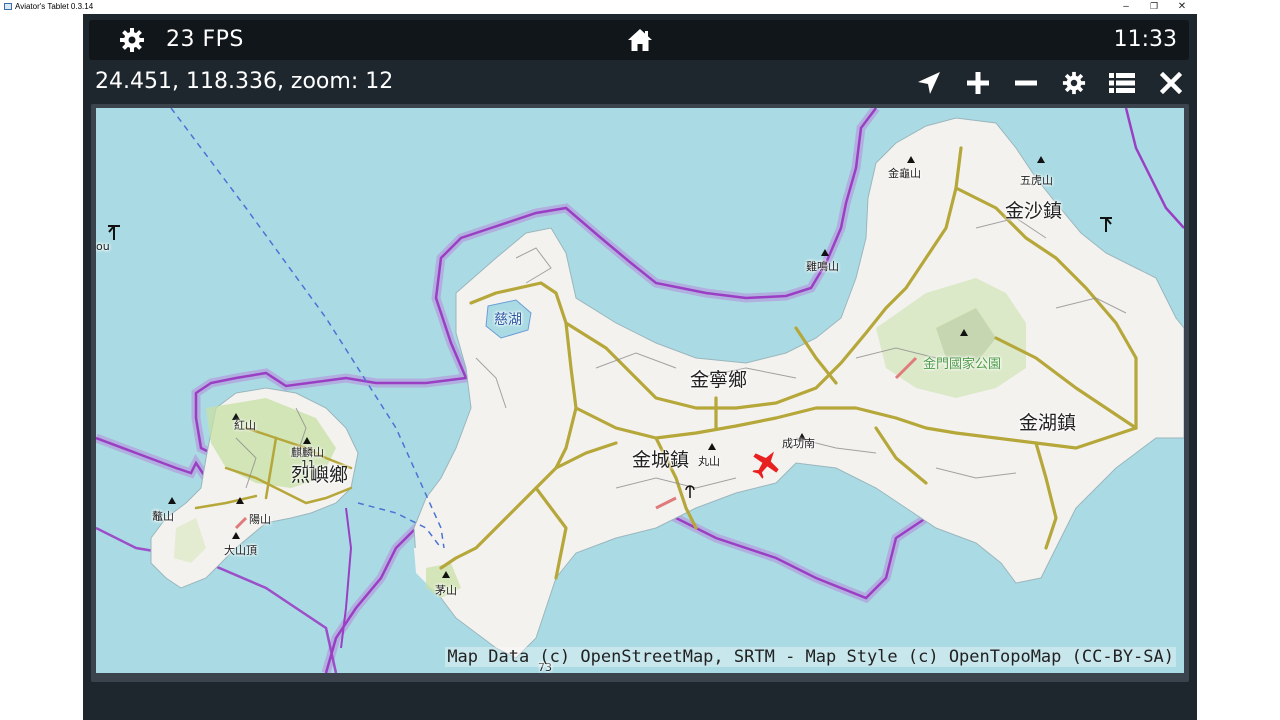 The width and height of the screenshot is (1280, 720). Describe the element at coordinates (163, 516) in the screenshot. I see `map-label-qishan: 鼇山` at that location.